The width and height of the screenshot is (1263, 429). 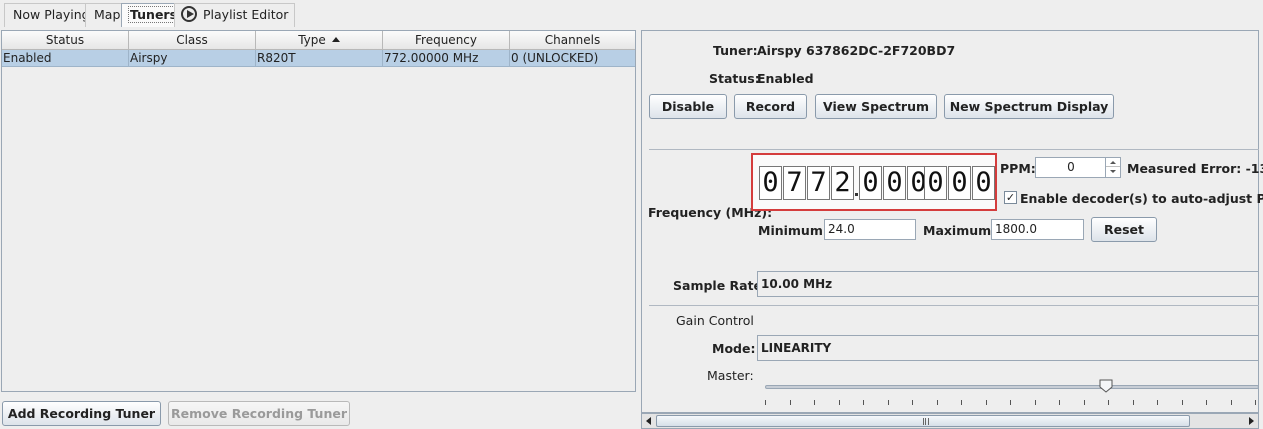 I want to click on disable-button: Disable, so click(x=688, y=106).